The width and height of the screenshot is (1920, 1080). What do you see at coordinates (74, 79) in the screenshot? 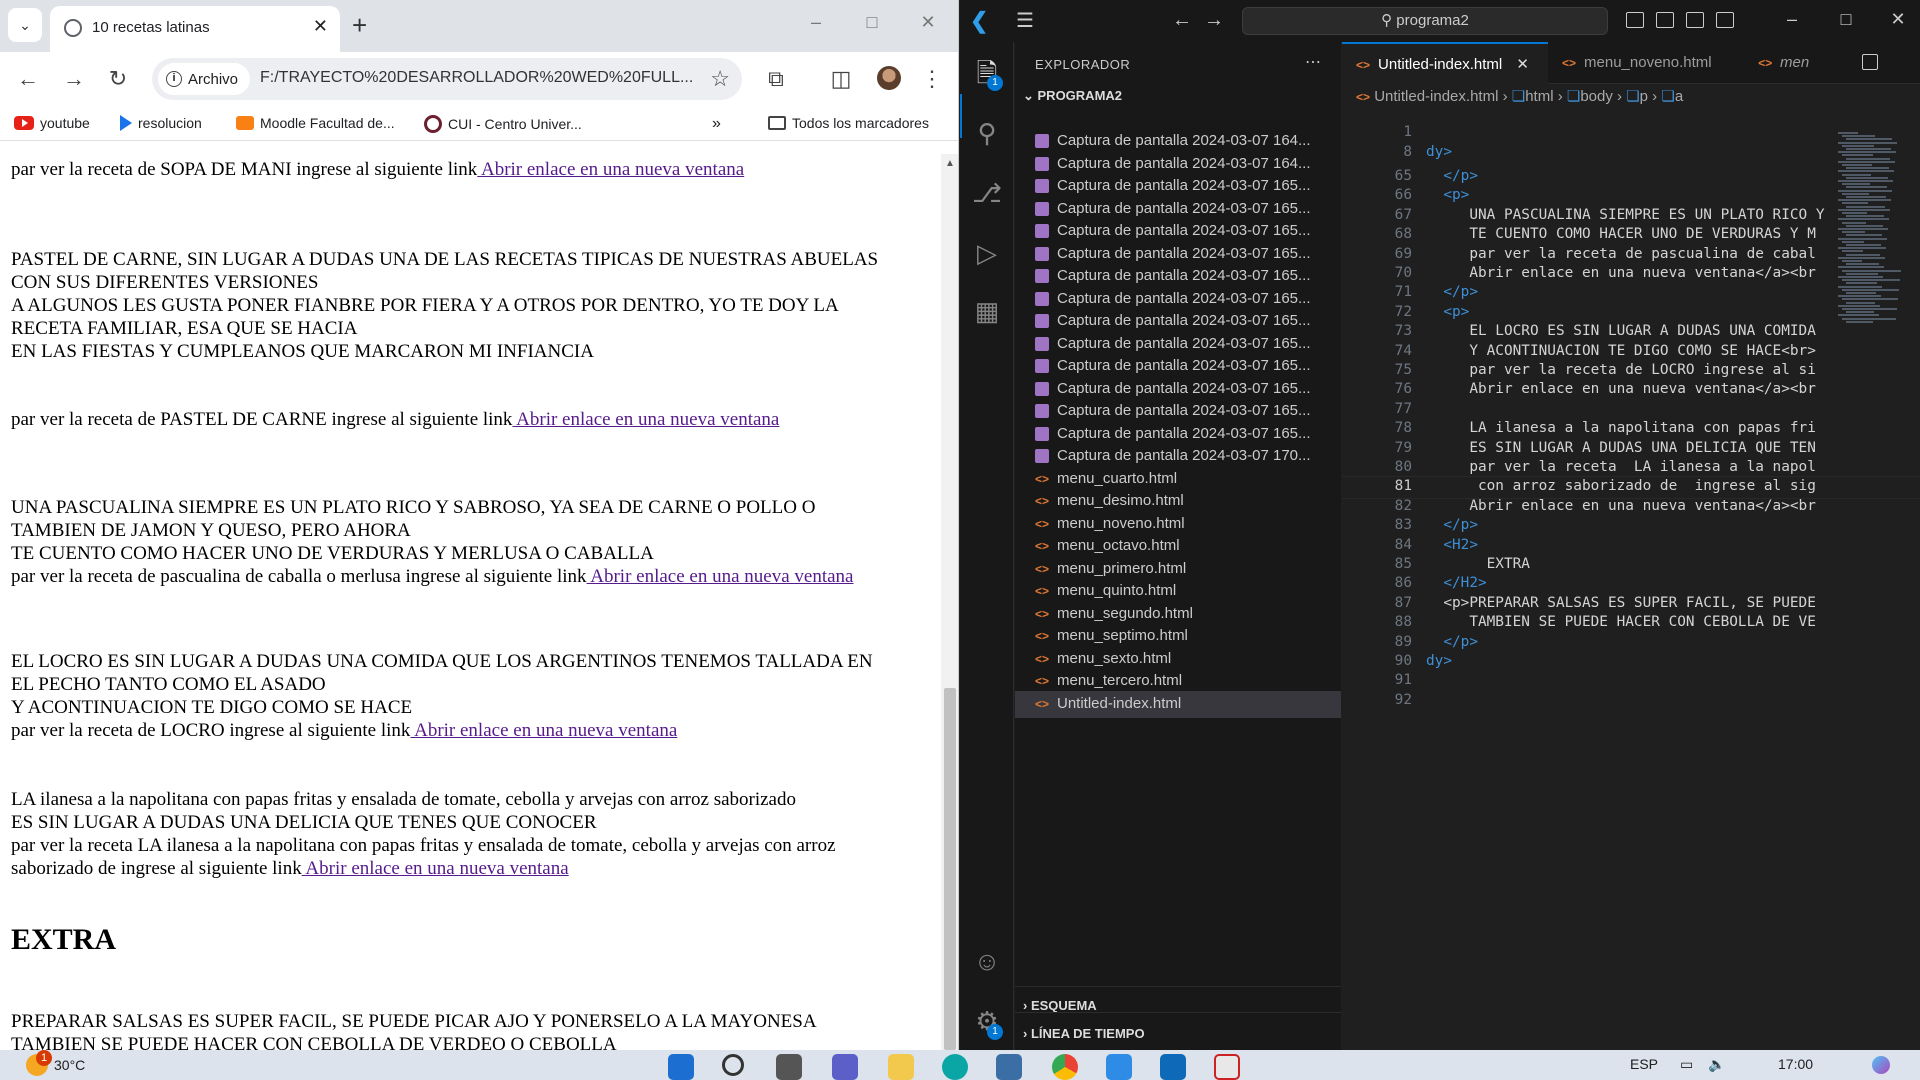
I see `forward-button: →` at bounding box center [74, 79].